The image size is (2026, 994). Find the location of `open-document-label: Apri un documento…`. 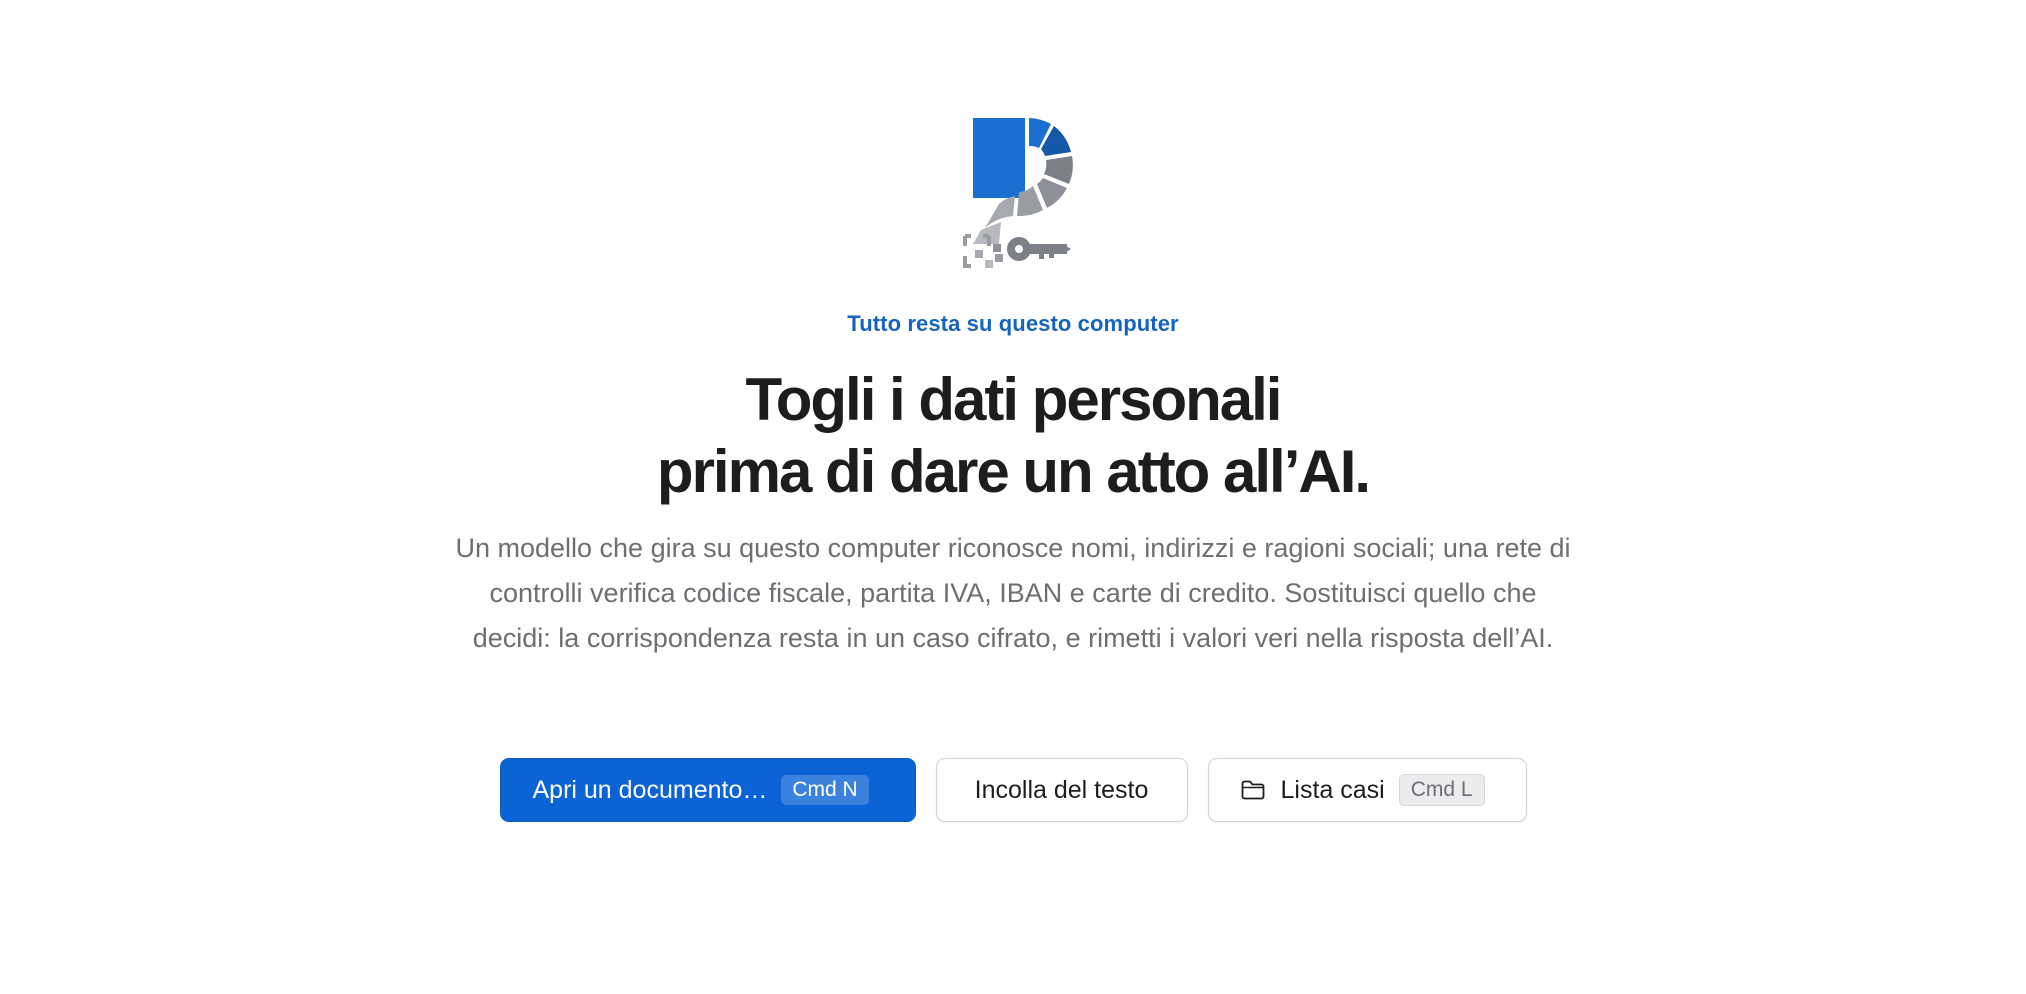

open-document-label: Apri un documento… is located at coordinates (650, 789).